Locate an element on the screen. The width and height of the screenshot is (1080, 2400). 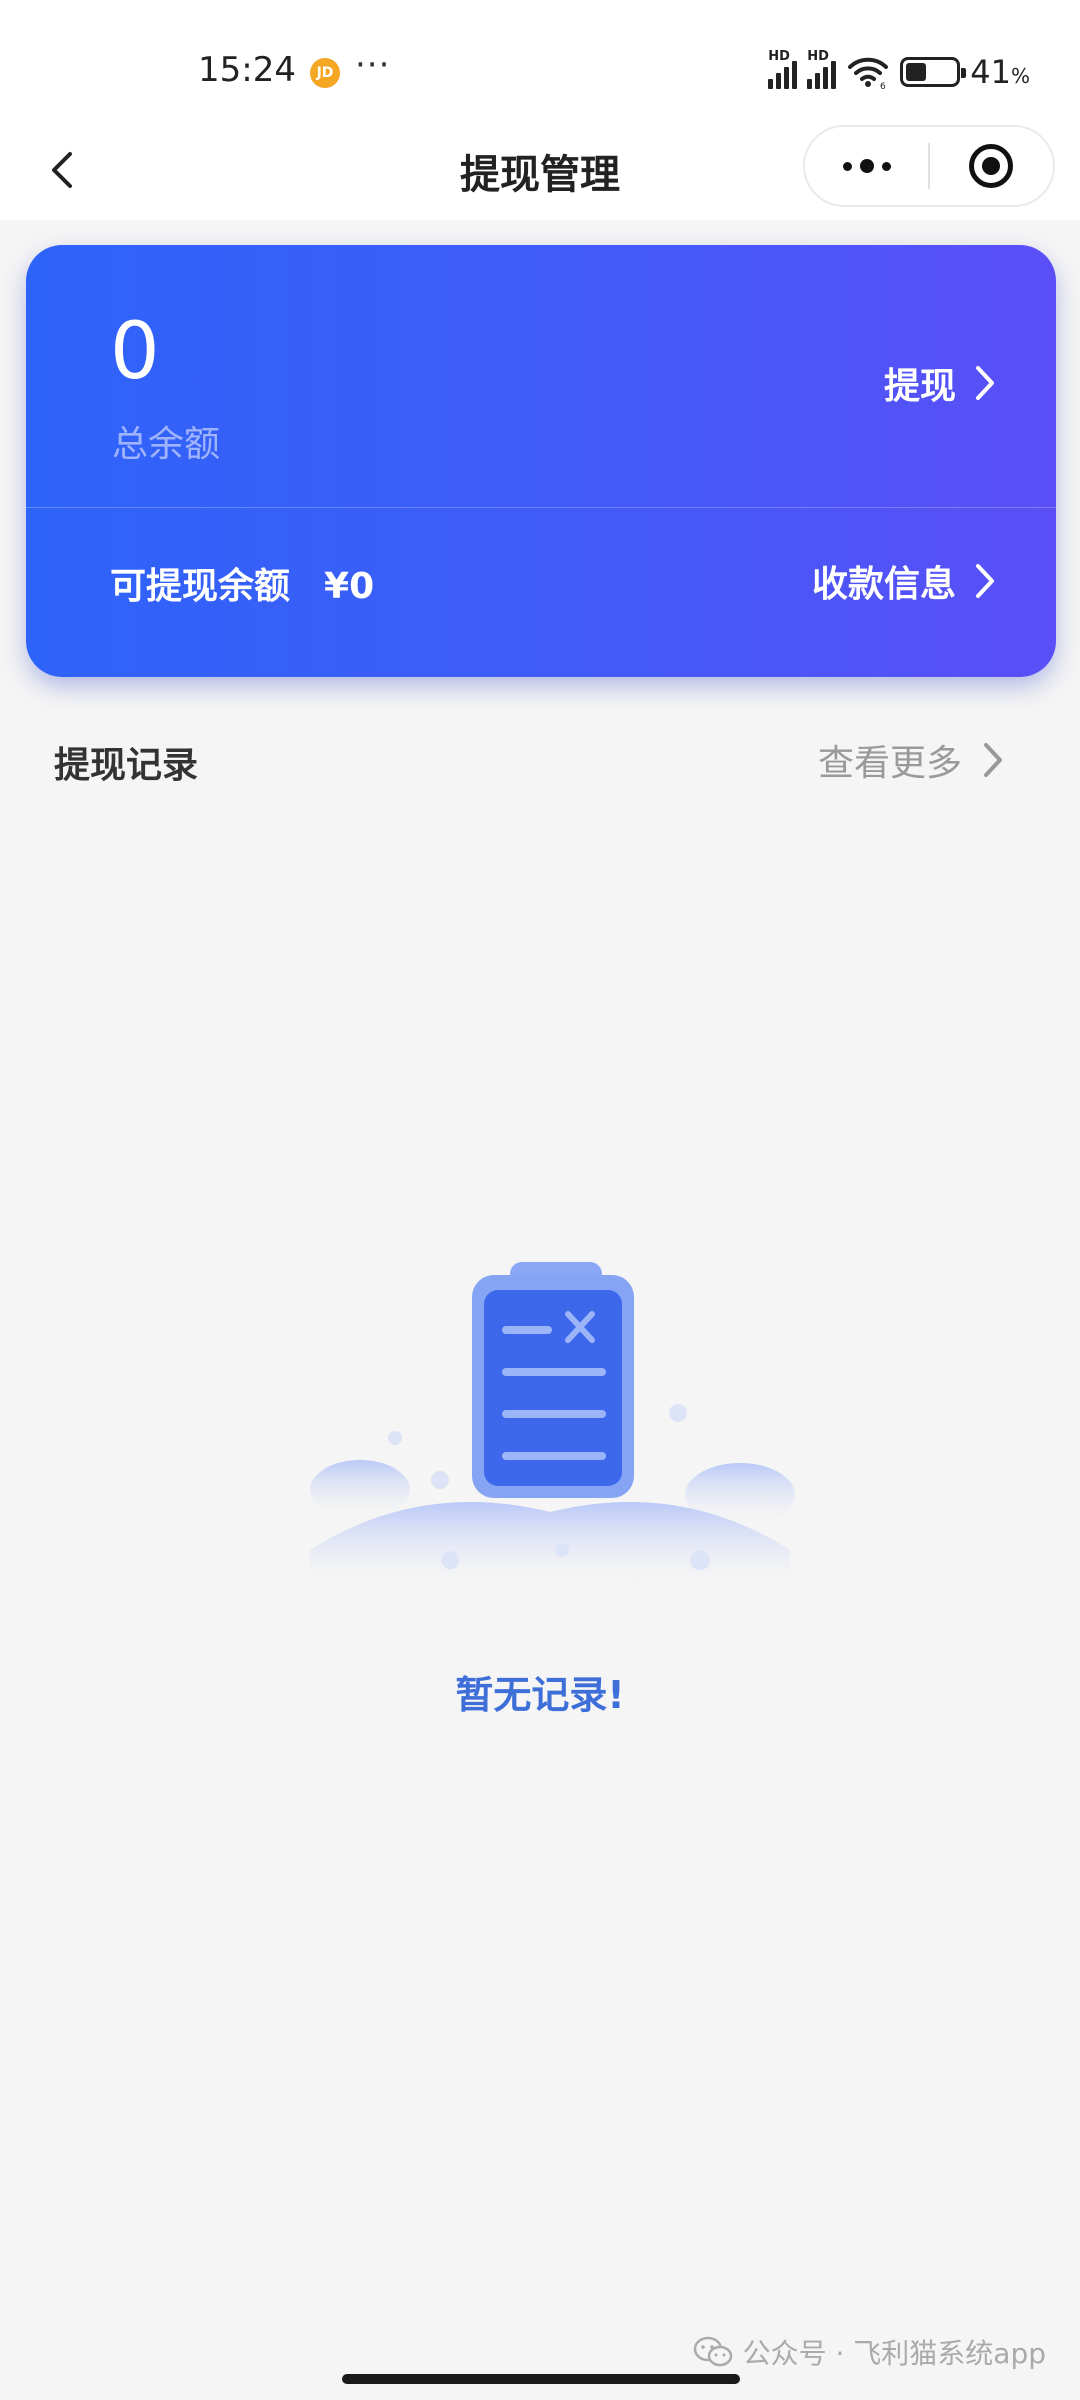
total-balance-amount: 0 is located at coordinates (135, 352).